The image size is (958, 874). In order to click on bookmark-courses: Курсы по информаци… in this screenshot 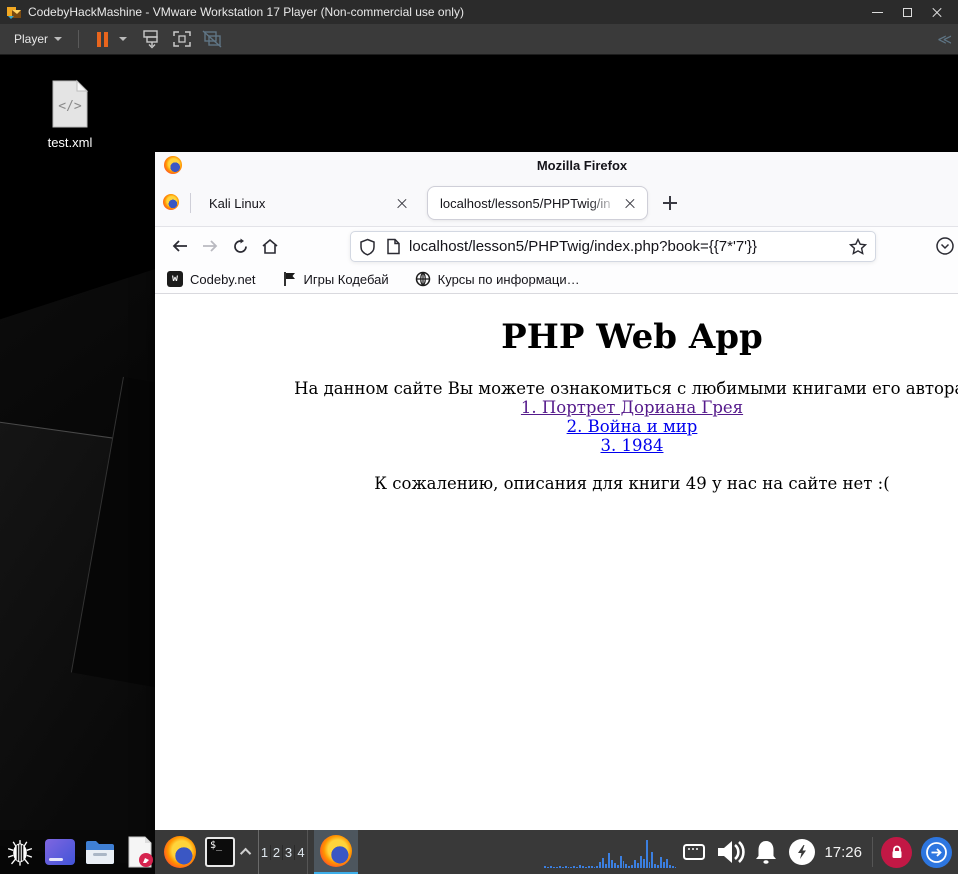, I will do `click(497, 279)`.